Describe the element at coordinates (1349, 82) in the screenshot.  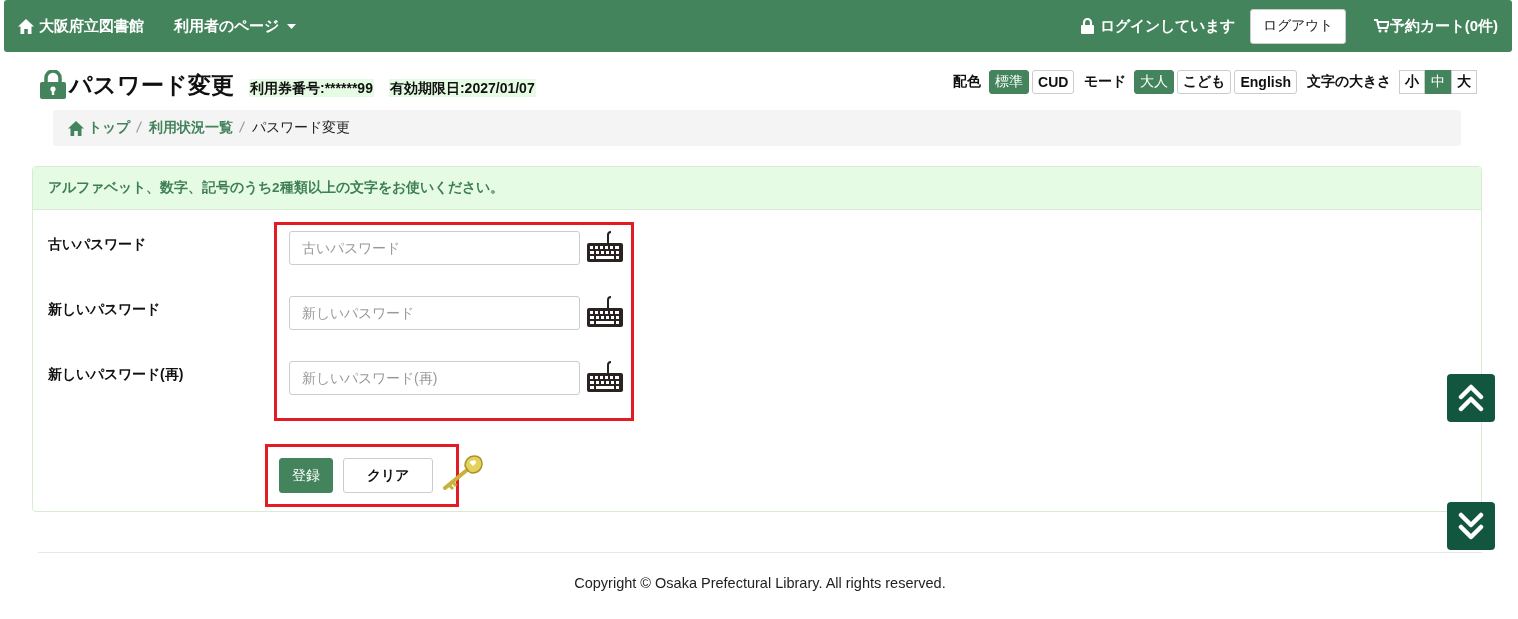
I see `option-label: 文字の大きさ` at that location.